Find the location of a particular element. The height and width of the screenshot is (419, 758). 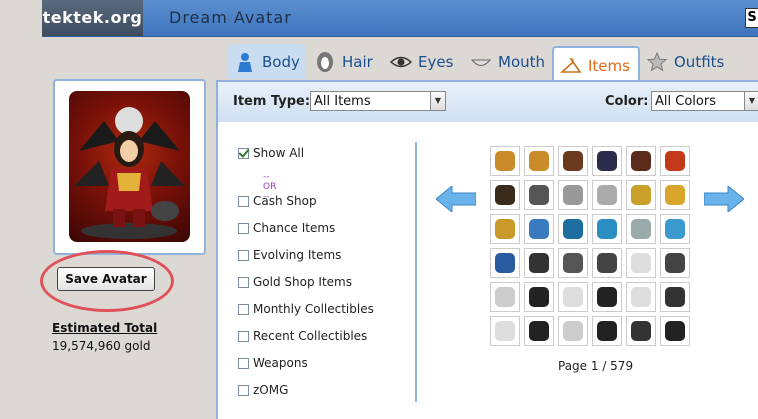

pagination-text: Page 1 / 579 is located at coordinates (596, 366).